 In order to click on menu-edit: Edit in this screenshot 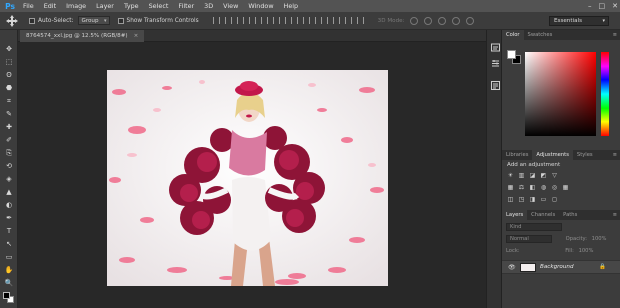, I will do `click(50, 6)`.